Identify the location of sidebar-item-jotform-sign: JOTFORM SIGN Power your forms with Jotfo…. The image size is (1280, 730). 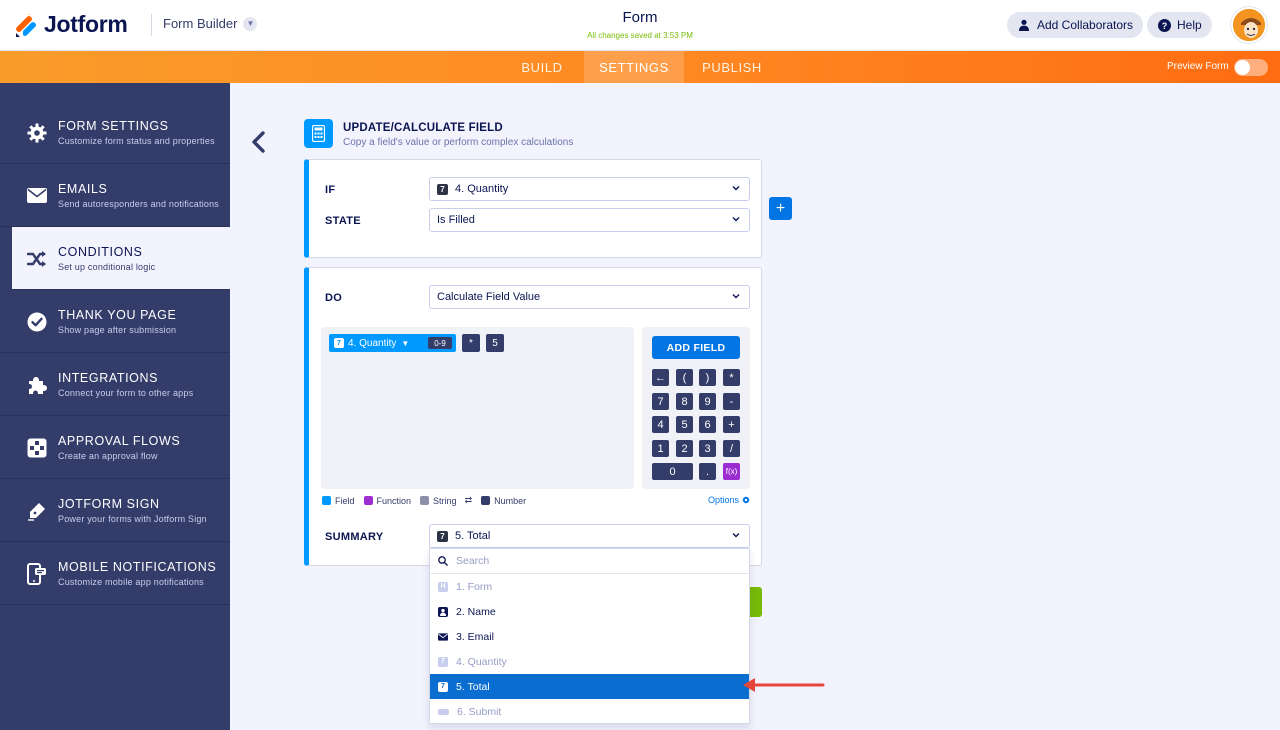
(115, 510).